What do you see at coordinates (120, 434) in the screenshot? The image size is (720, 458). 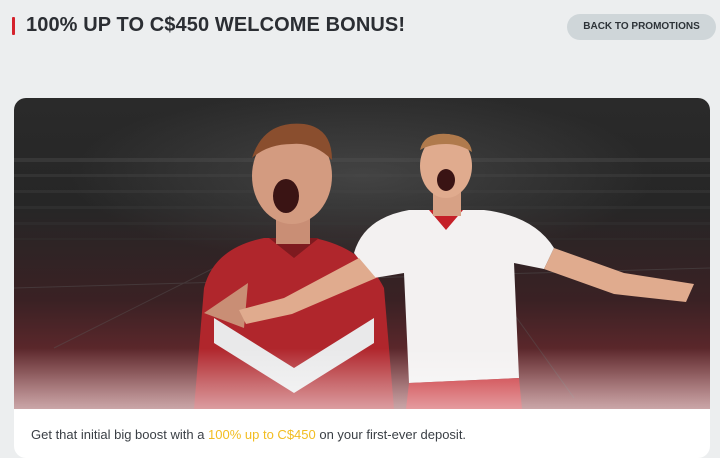 I see `description-text-start: Get that initial big boost with a` at bounding box center [120, 434].